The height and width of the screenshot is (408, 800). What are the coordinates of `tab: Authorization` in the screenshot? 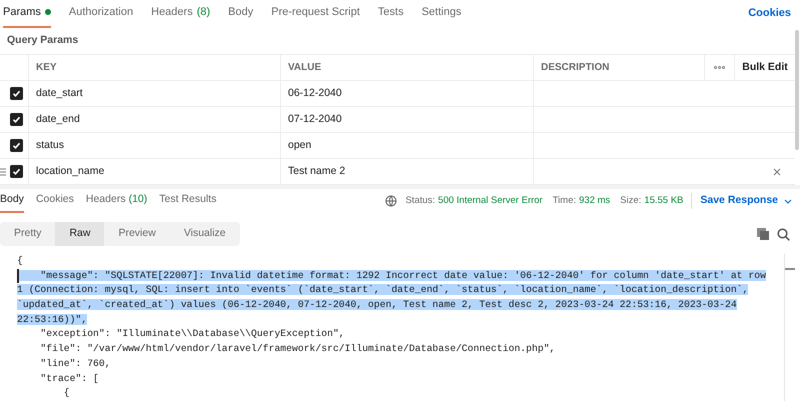 It's located at (101, 16).